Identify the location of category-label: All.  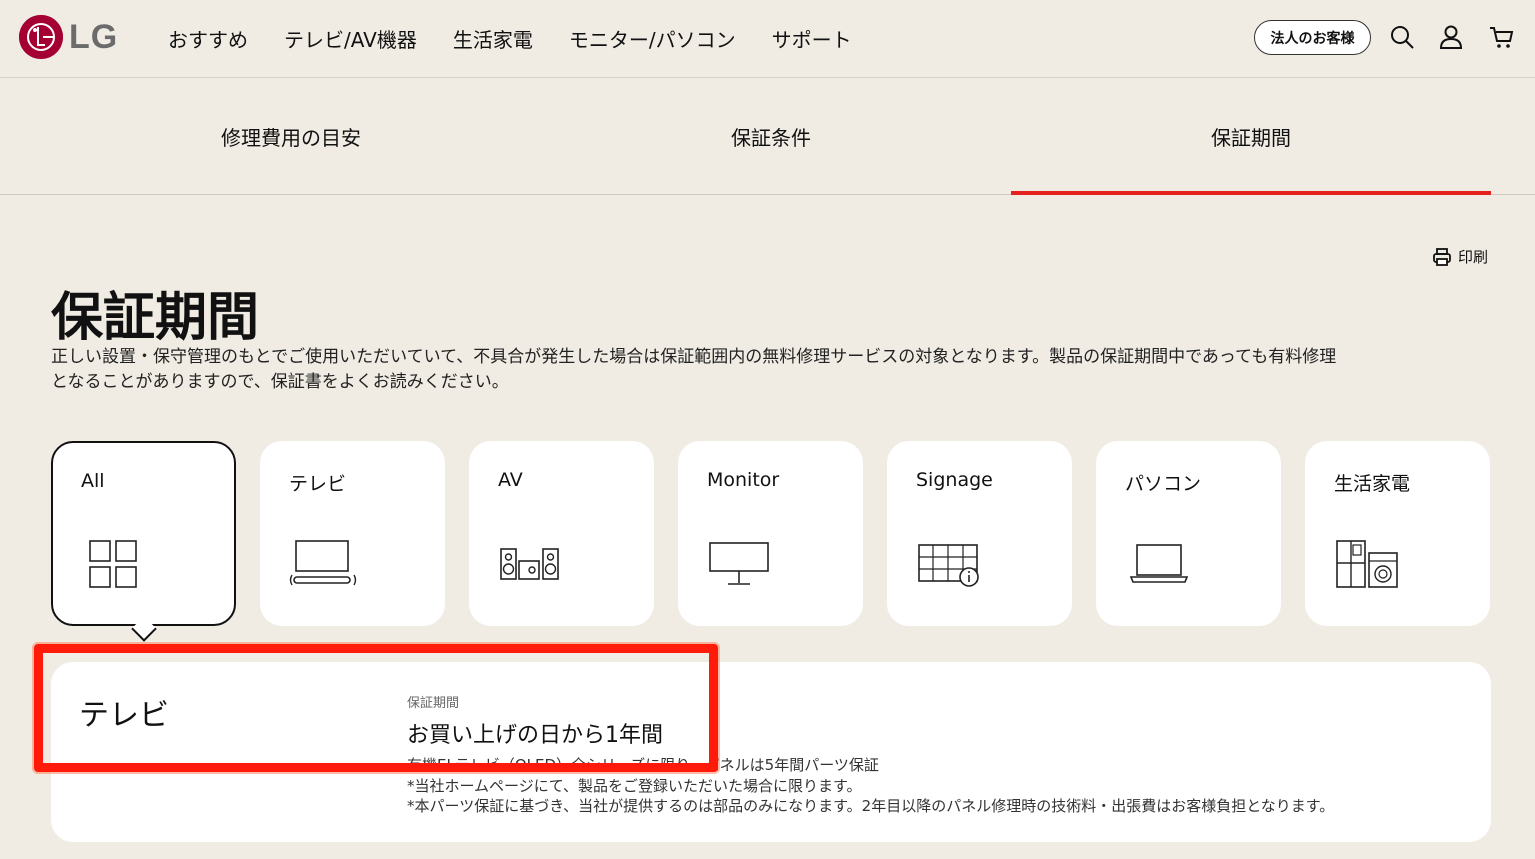
(93, 481).